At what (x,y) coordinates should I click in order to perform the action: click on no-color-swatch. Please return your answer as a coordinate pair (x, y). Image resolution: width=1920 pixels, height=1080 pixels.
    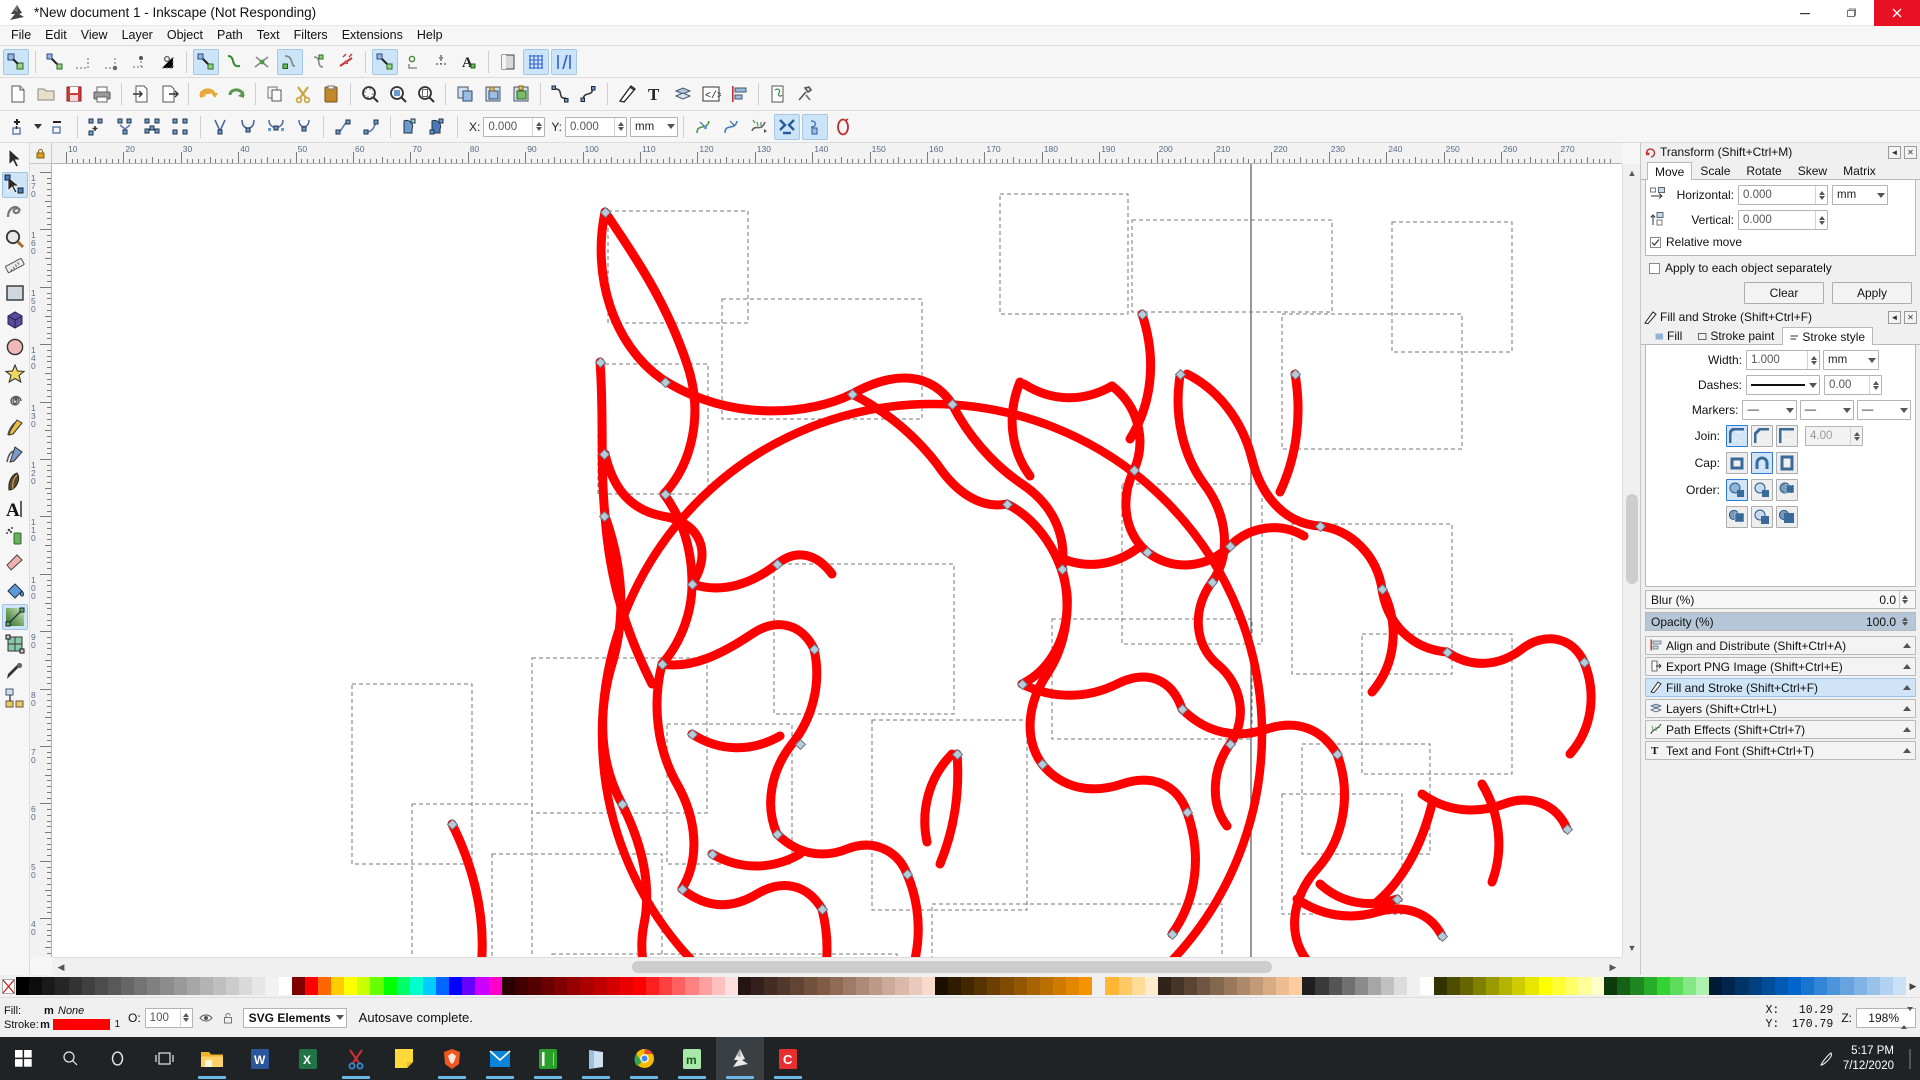
    Looking at the image, I should click on (8, 986).